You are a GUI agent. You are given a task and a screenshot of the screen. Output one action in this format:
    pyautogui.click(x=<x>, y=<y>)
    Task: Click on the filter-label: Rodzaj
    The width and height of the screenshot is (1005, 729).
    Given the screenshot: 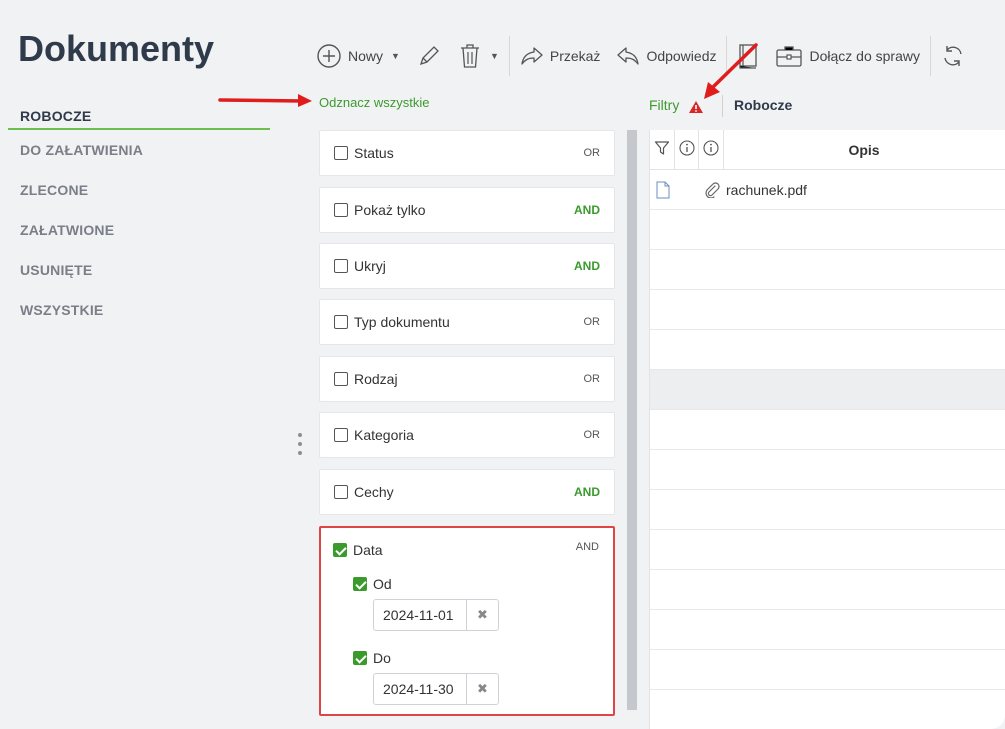 What is the action you would take?
    pyautogui.click(x=376, y=379)
    